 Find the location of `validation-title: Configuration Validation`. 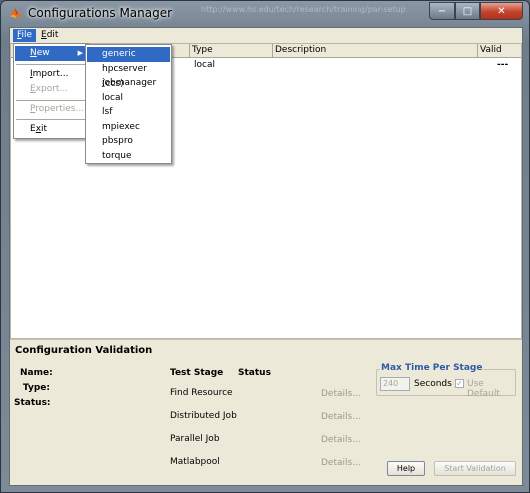

validation-title: Configuration Validation is located at coordinates (84, 350).